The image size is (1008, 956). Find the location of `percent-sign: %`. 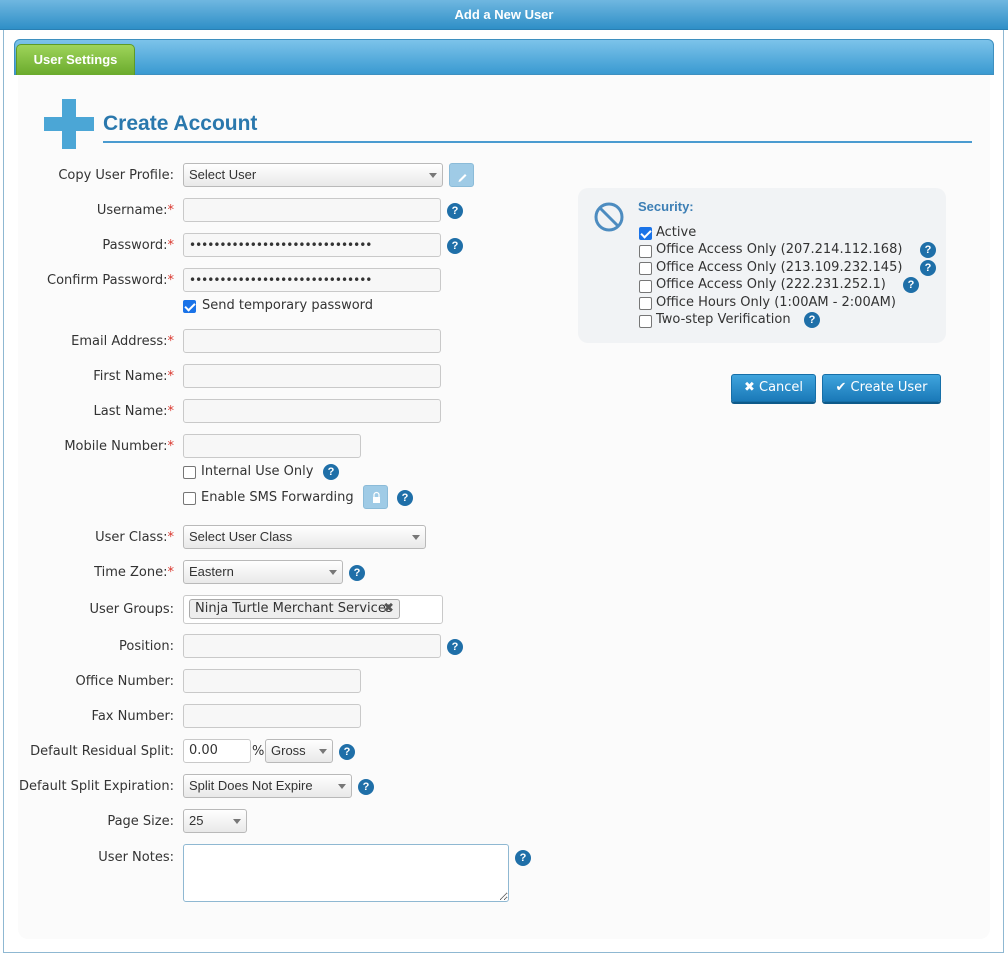

percent-sign: % is located at coordinates (258, 751).